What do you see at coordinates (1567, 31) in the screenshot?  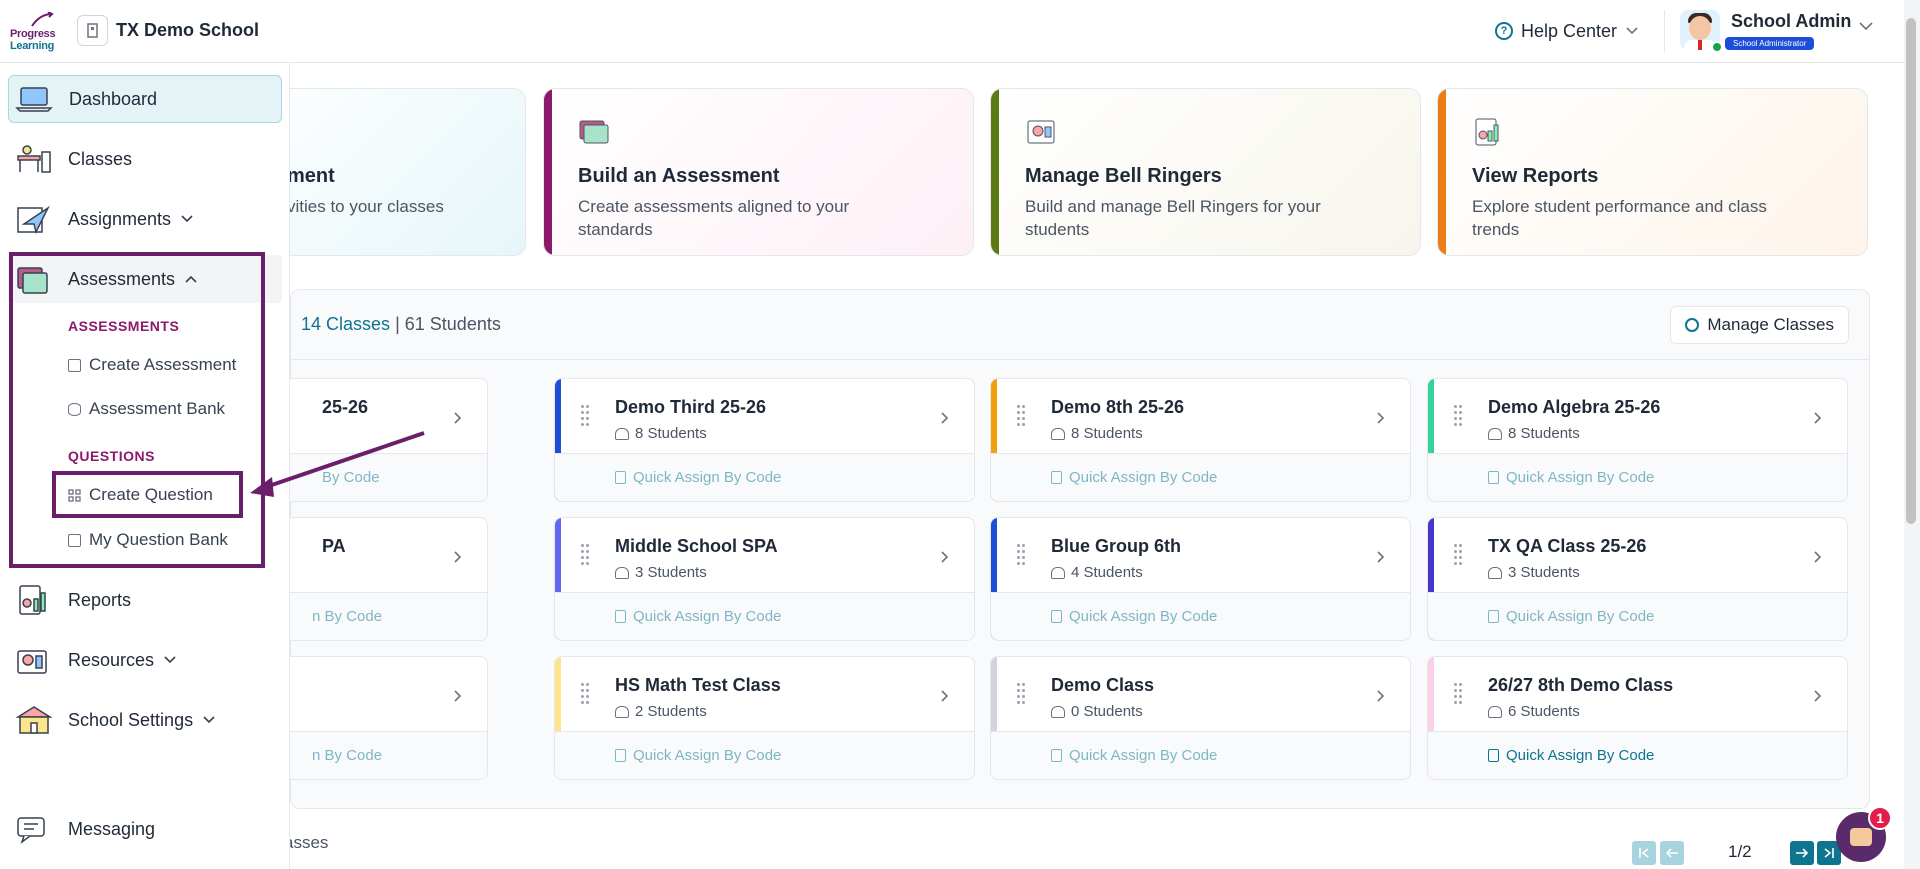 I see `help-center-button: ? Help Center` at bounding box center [1567, 31].